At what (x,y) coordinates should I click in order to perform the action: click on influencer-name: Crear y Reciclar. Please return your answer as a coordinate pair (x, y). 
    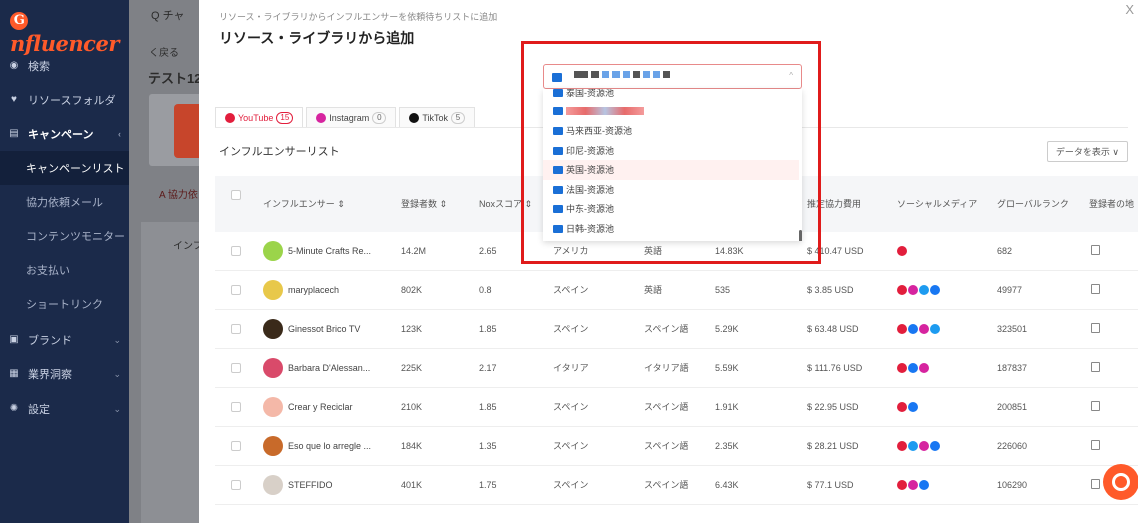
    Looking at the image, I should click on (320, 407).